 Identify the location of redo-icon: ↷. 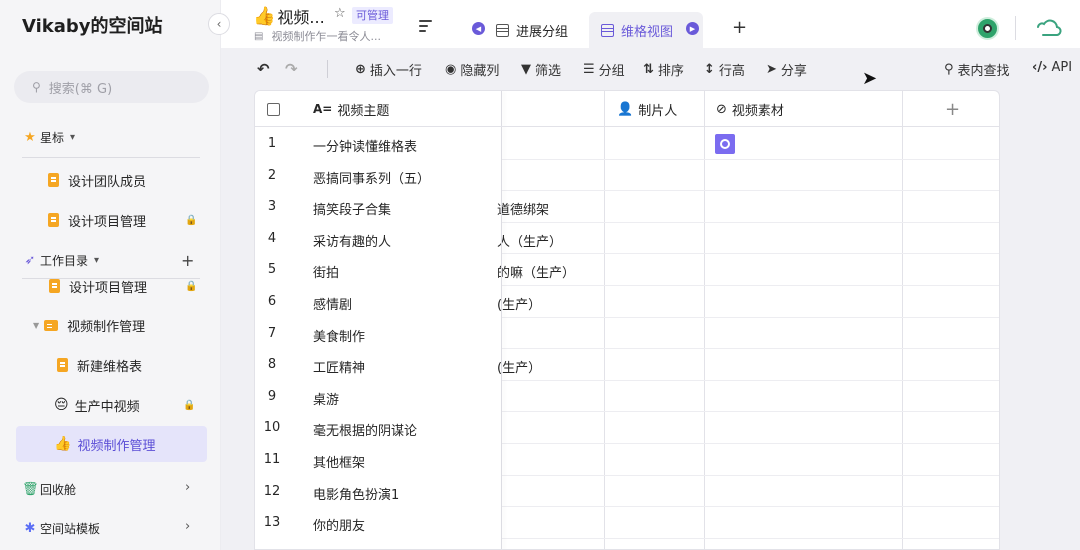
(293, 69).